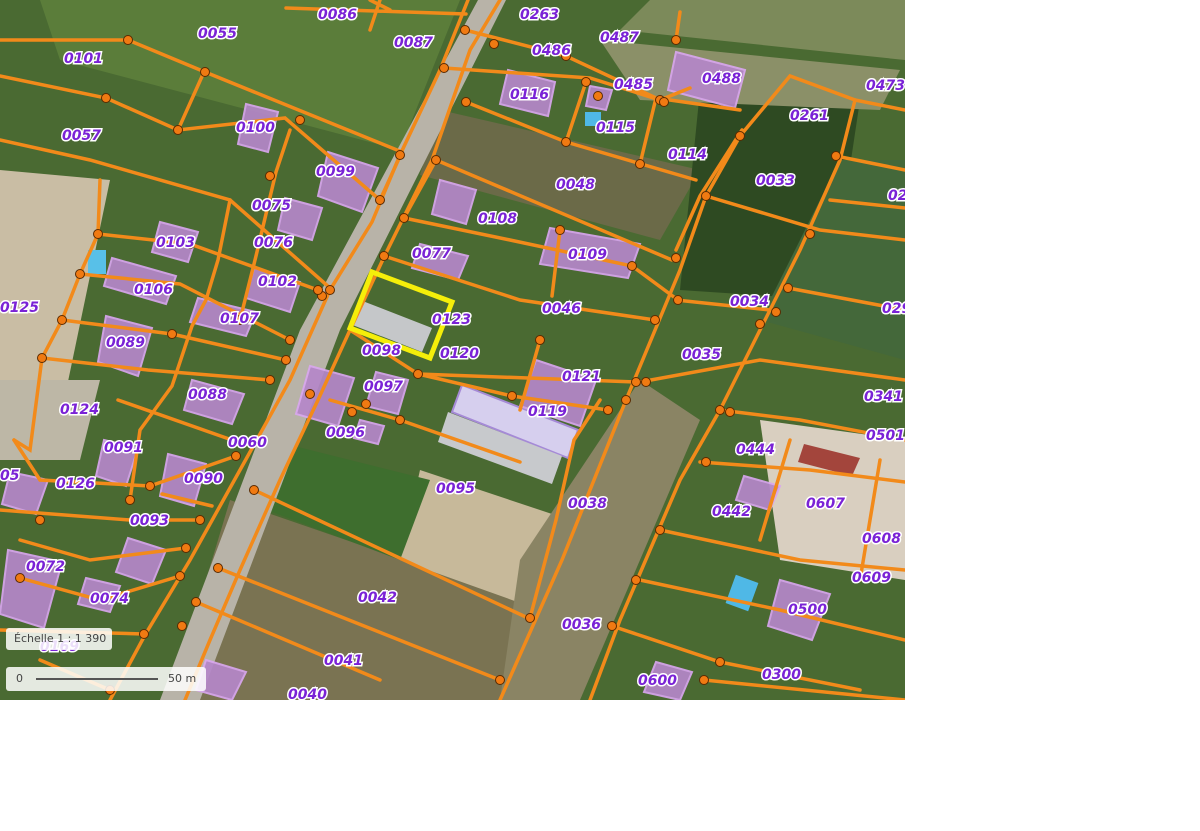 This screenshot has width=1200, height=831. I want to click on parcel-label: 0124, so click(79, 410).